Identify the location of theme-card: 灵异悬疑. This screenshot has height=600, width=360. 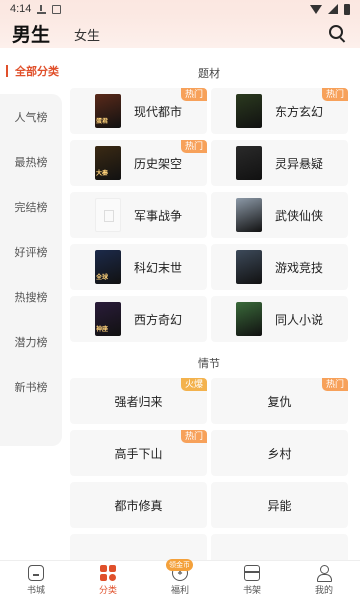
(279, 163).